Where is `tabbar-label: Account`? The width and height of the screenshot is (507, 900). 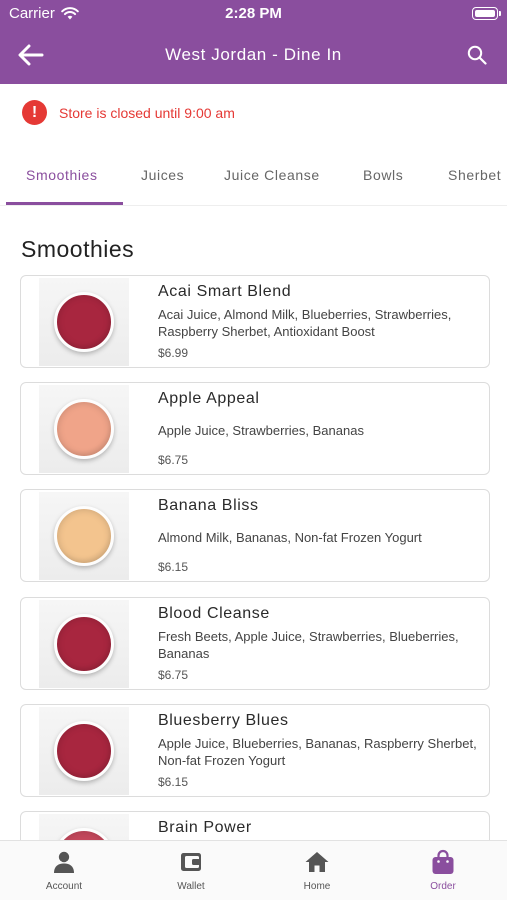 tabbar-label: Account is located at coordinates (64, 886).